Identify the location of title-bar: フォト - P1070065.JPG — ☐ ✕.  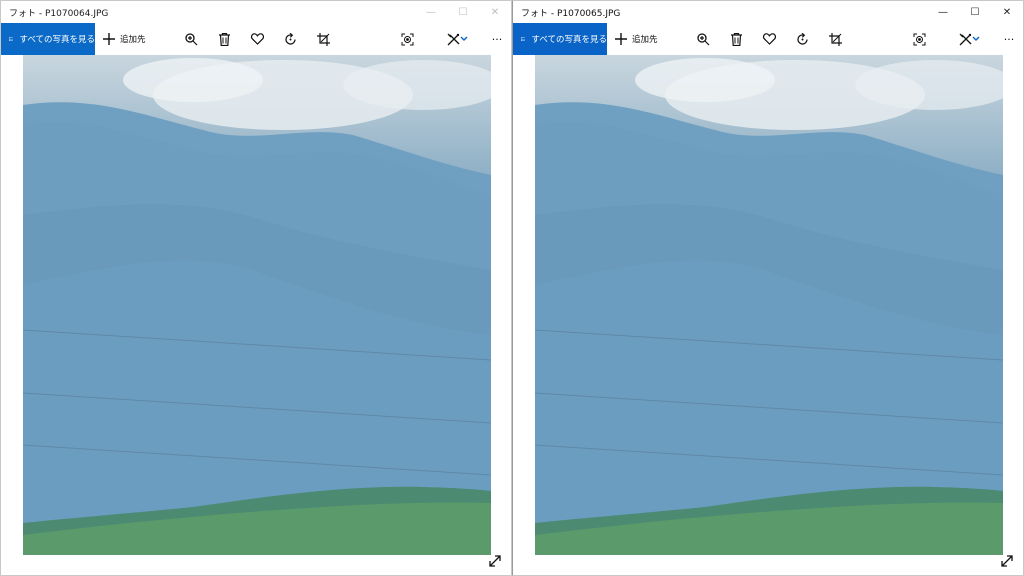
(768, 12).